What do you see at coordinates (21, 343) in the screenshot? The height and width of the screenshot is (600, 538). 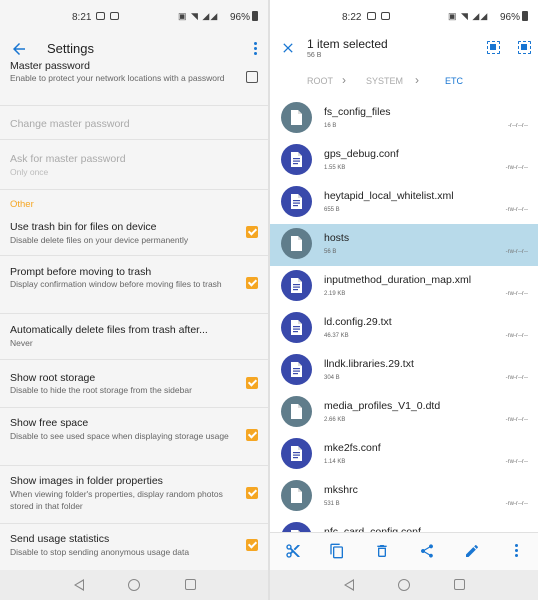 I see `pref-summary: Never` at bounding box center [21, 343].